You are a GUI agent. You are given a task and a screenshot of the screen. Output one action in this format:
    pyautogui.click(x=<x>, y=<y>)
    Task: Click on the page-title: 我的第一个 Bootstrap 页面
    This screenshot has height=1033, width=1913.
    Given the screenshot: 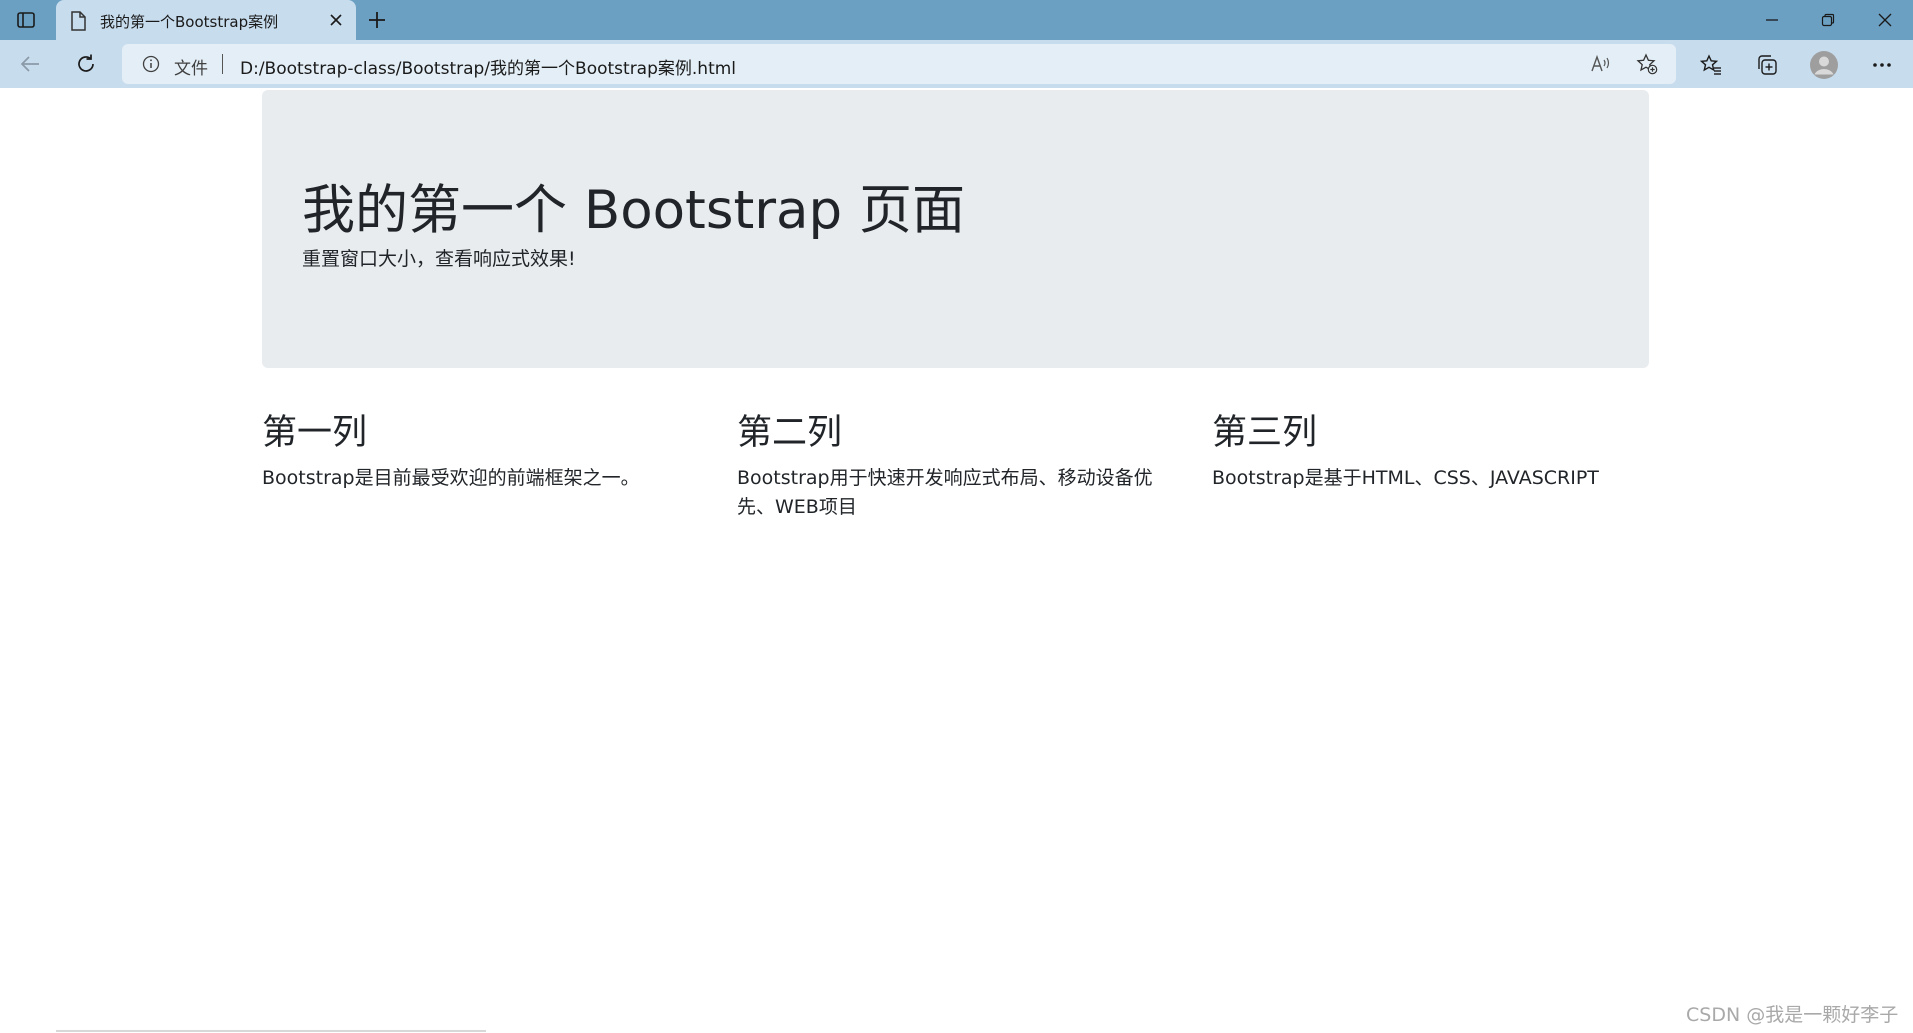 What is the action you would take?
    pyautogui.click(x=633, y=210)
    